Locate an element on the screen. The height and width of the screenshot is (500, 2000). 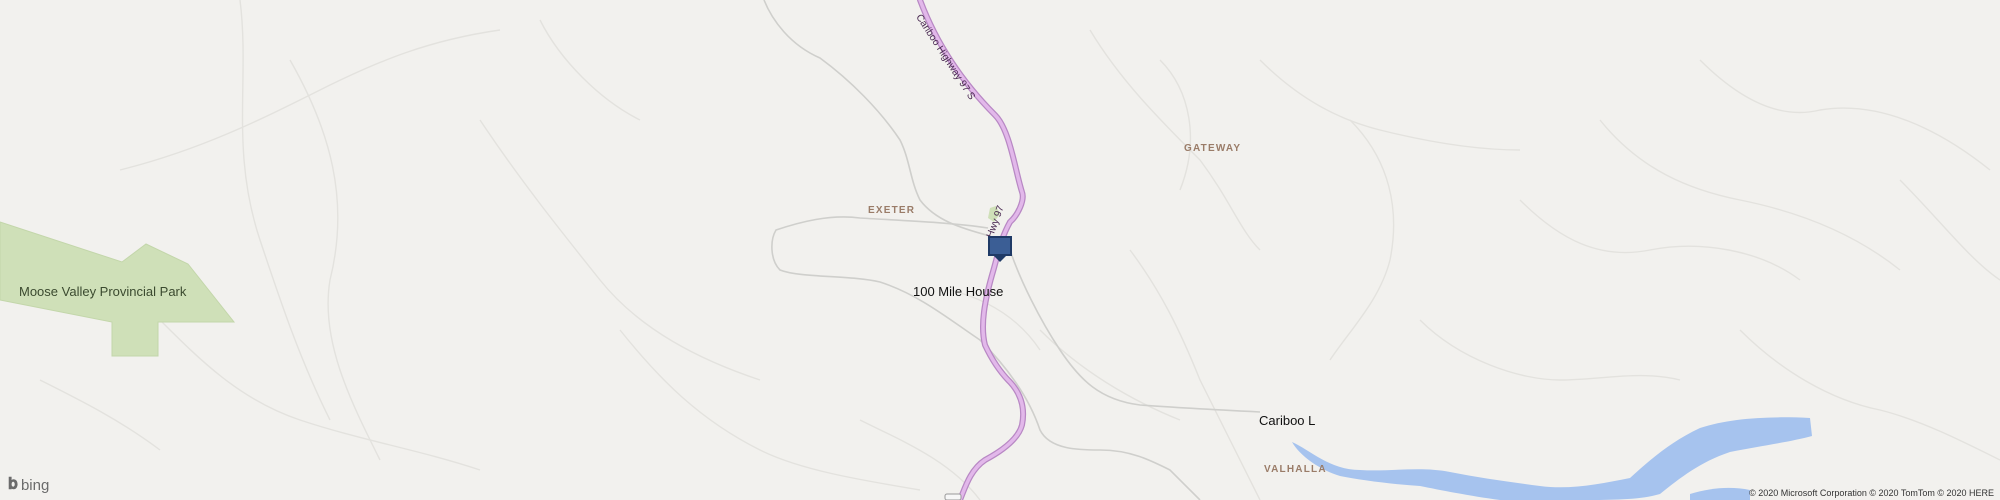
locality-gateway: GATEWAY is located at coordinates (1213, 148).